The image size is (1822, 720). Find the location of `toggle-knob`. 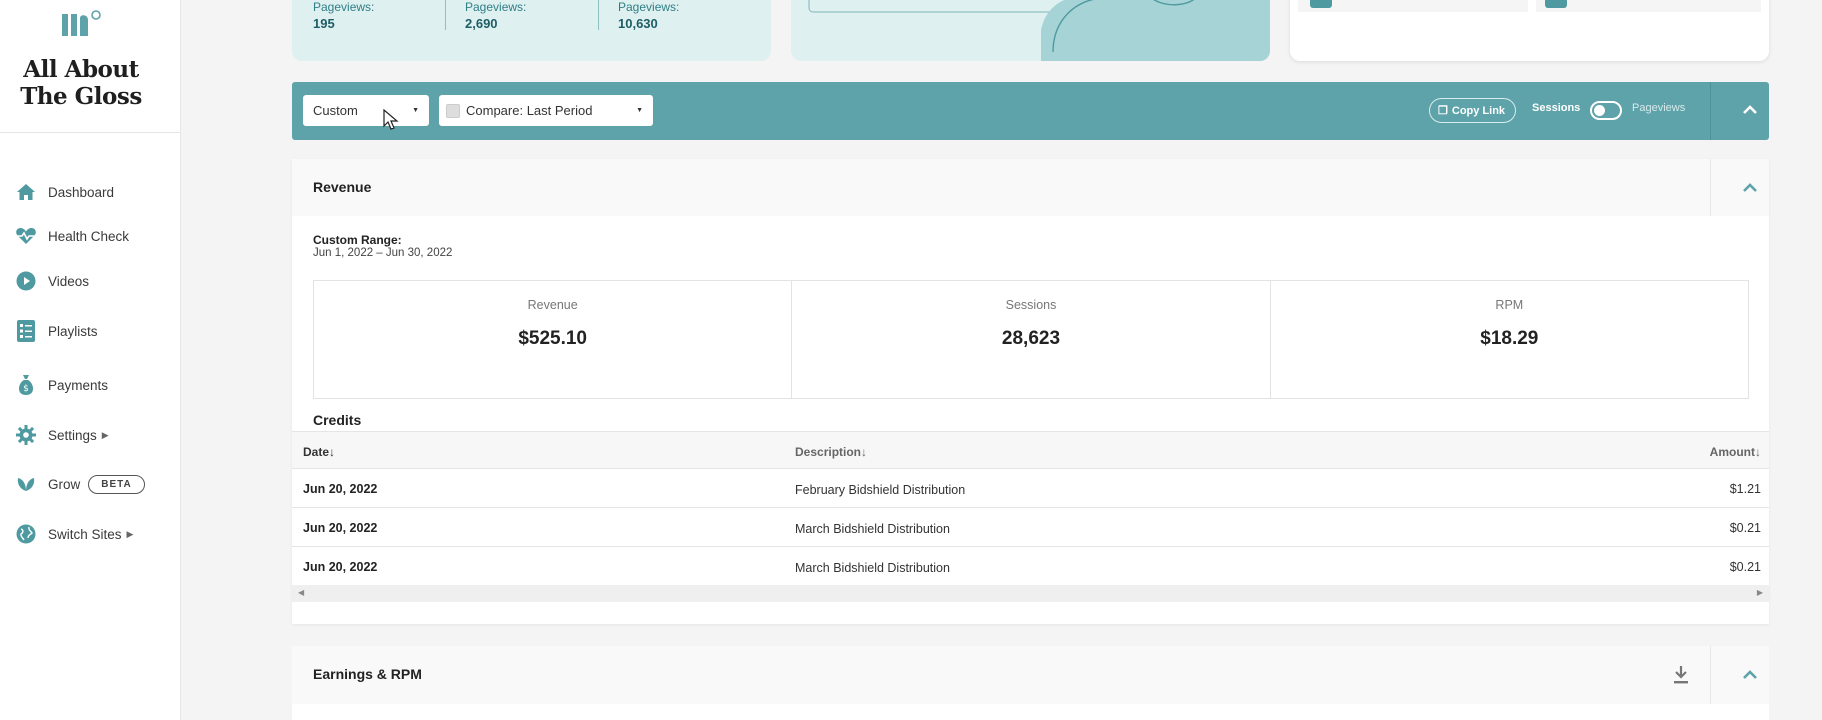

toggle-knob is located at coordinates (1599, 110).